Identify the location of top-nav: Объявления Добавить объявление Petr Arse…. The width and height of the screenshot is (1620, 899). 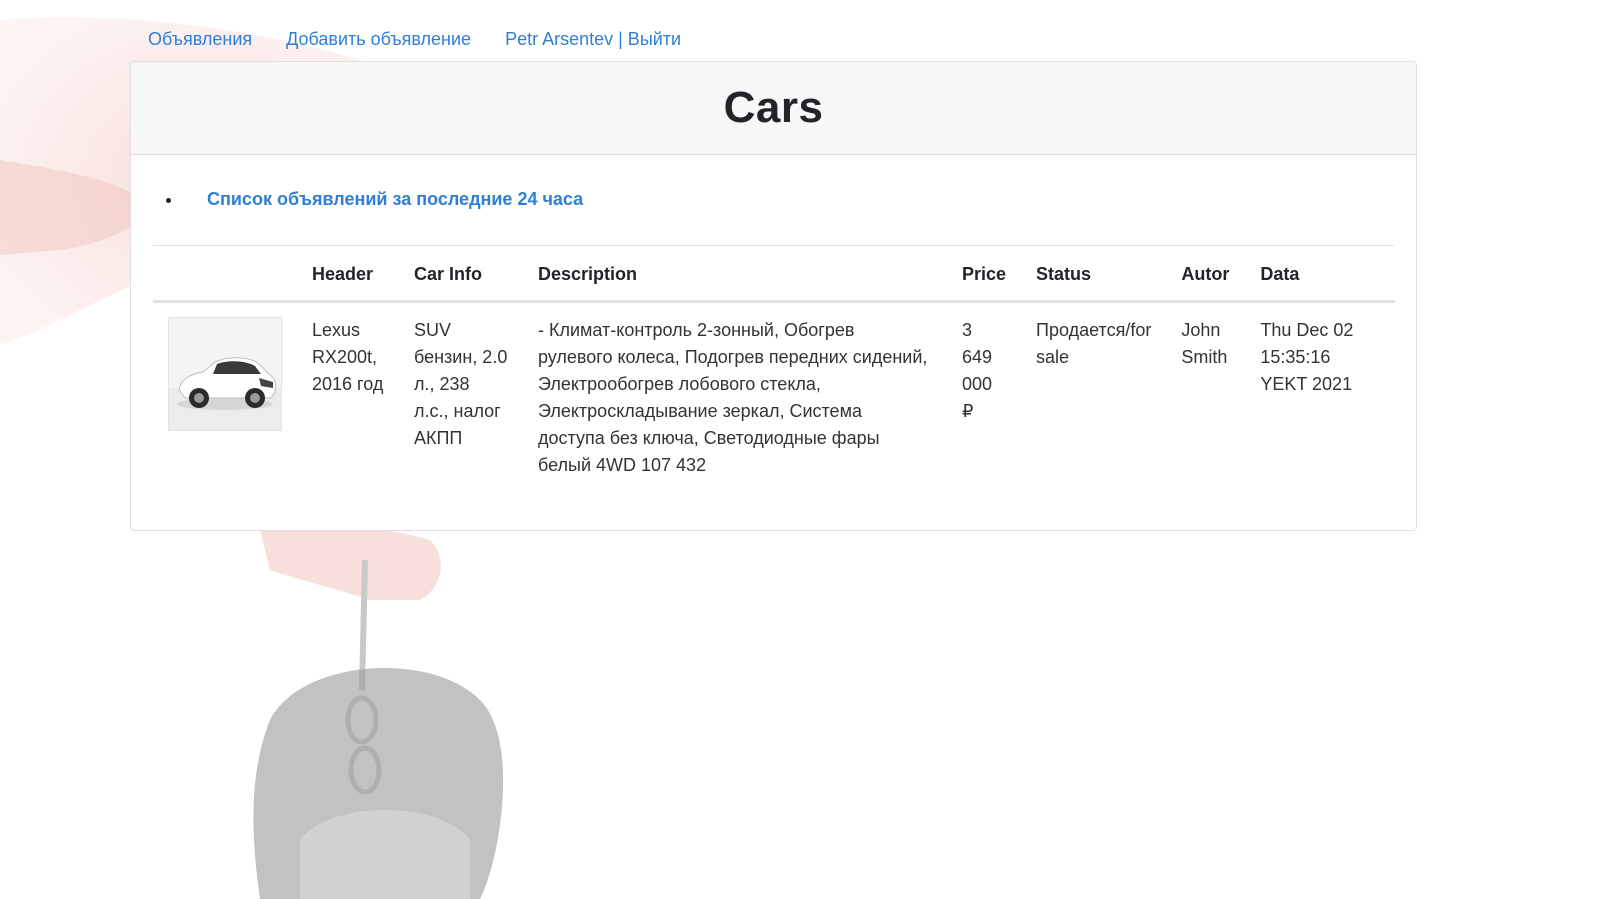
(414, 39).